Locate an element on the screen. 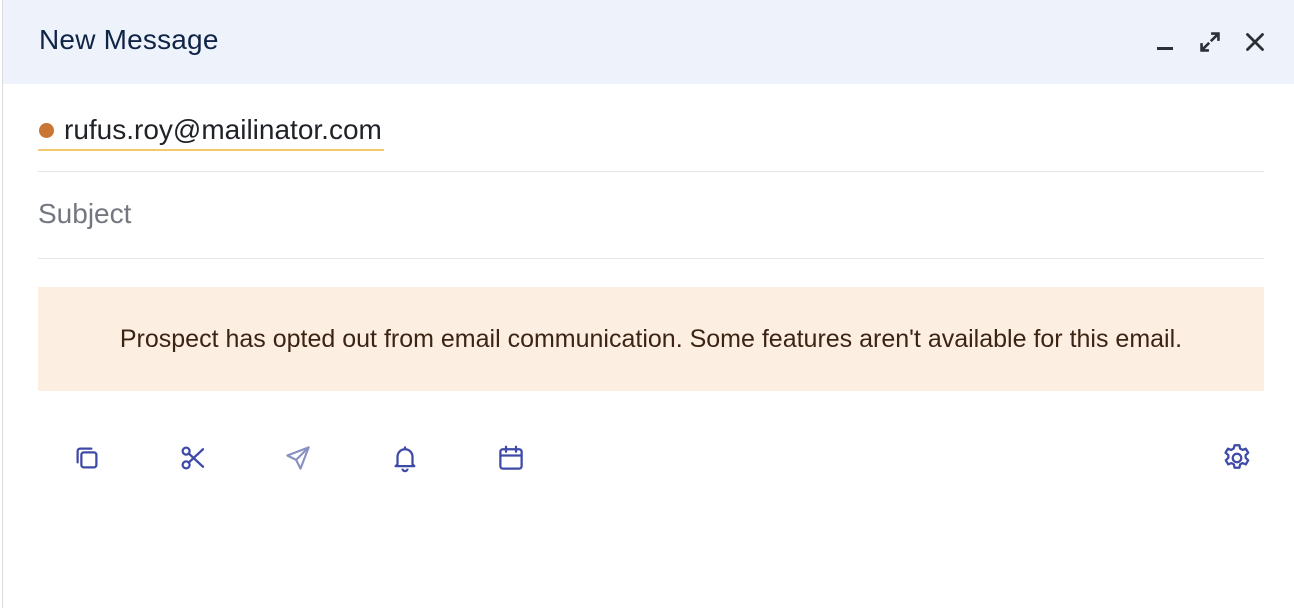 The image size is (1294, 608). reminder-button is located at coordinates (405, 458).